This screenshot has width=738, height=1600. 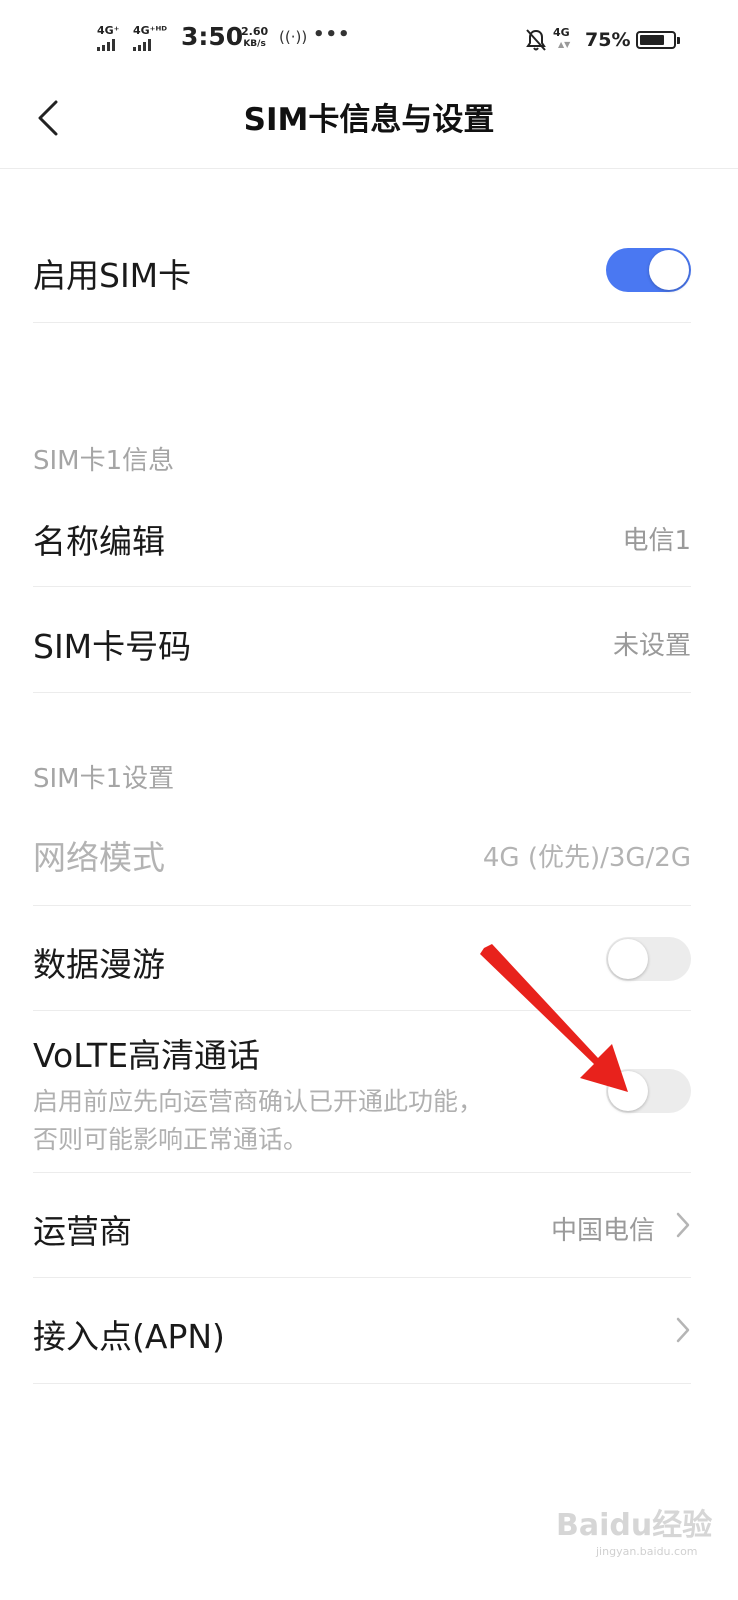 I want to click on sim-number-label: SIM卡号码, so click(x=112, y=646).